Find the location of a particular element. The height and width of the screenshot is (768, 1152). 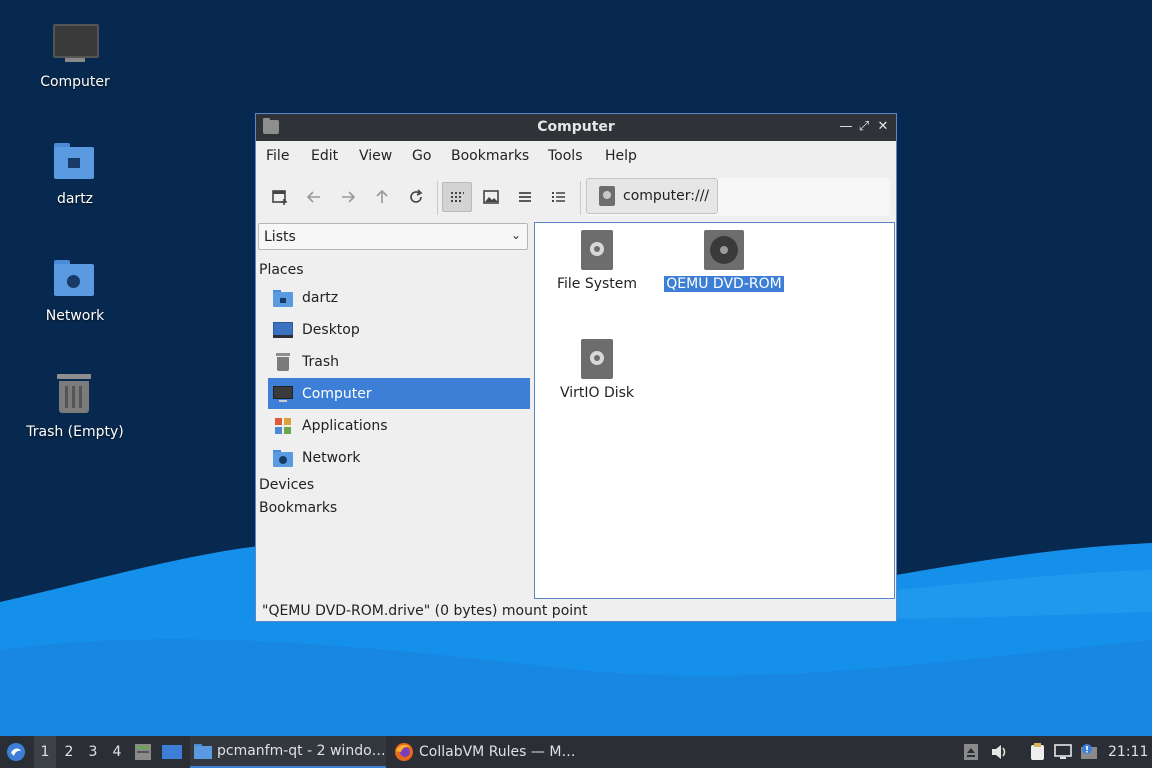

applications-icon is located at coordinates (283, 426).